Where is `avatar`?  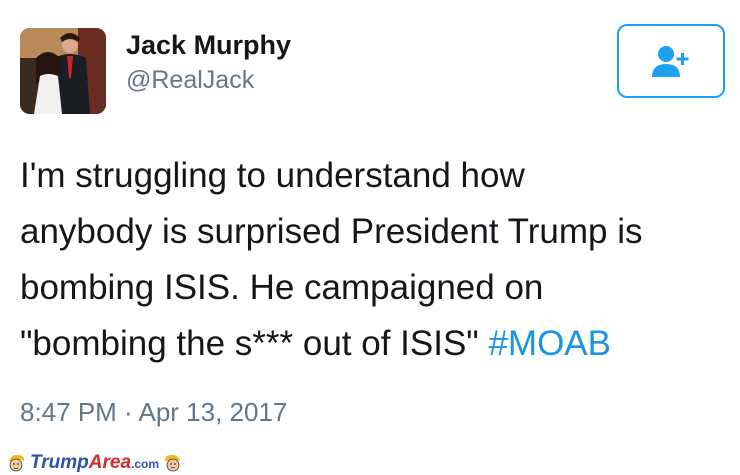 avatar is located at coordinates (63, 71).